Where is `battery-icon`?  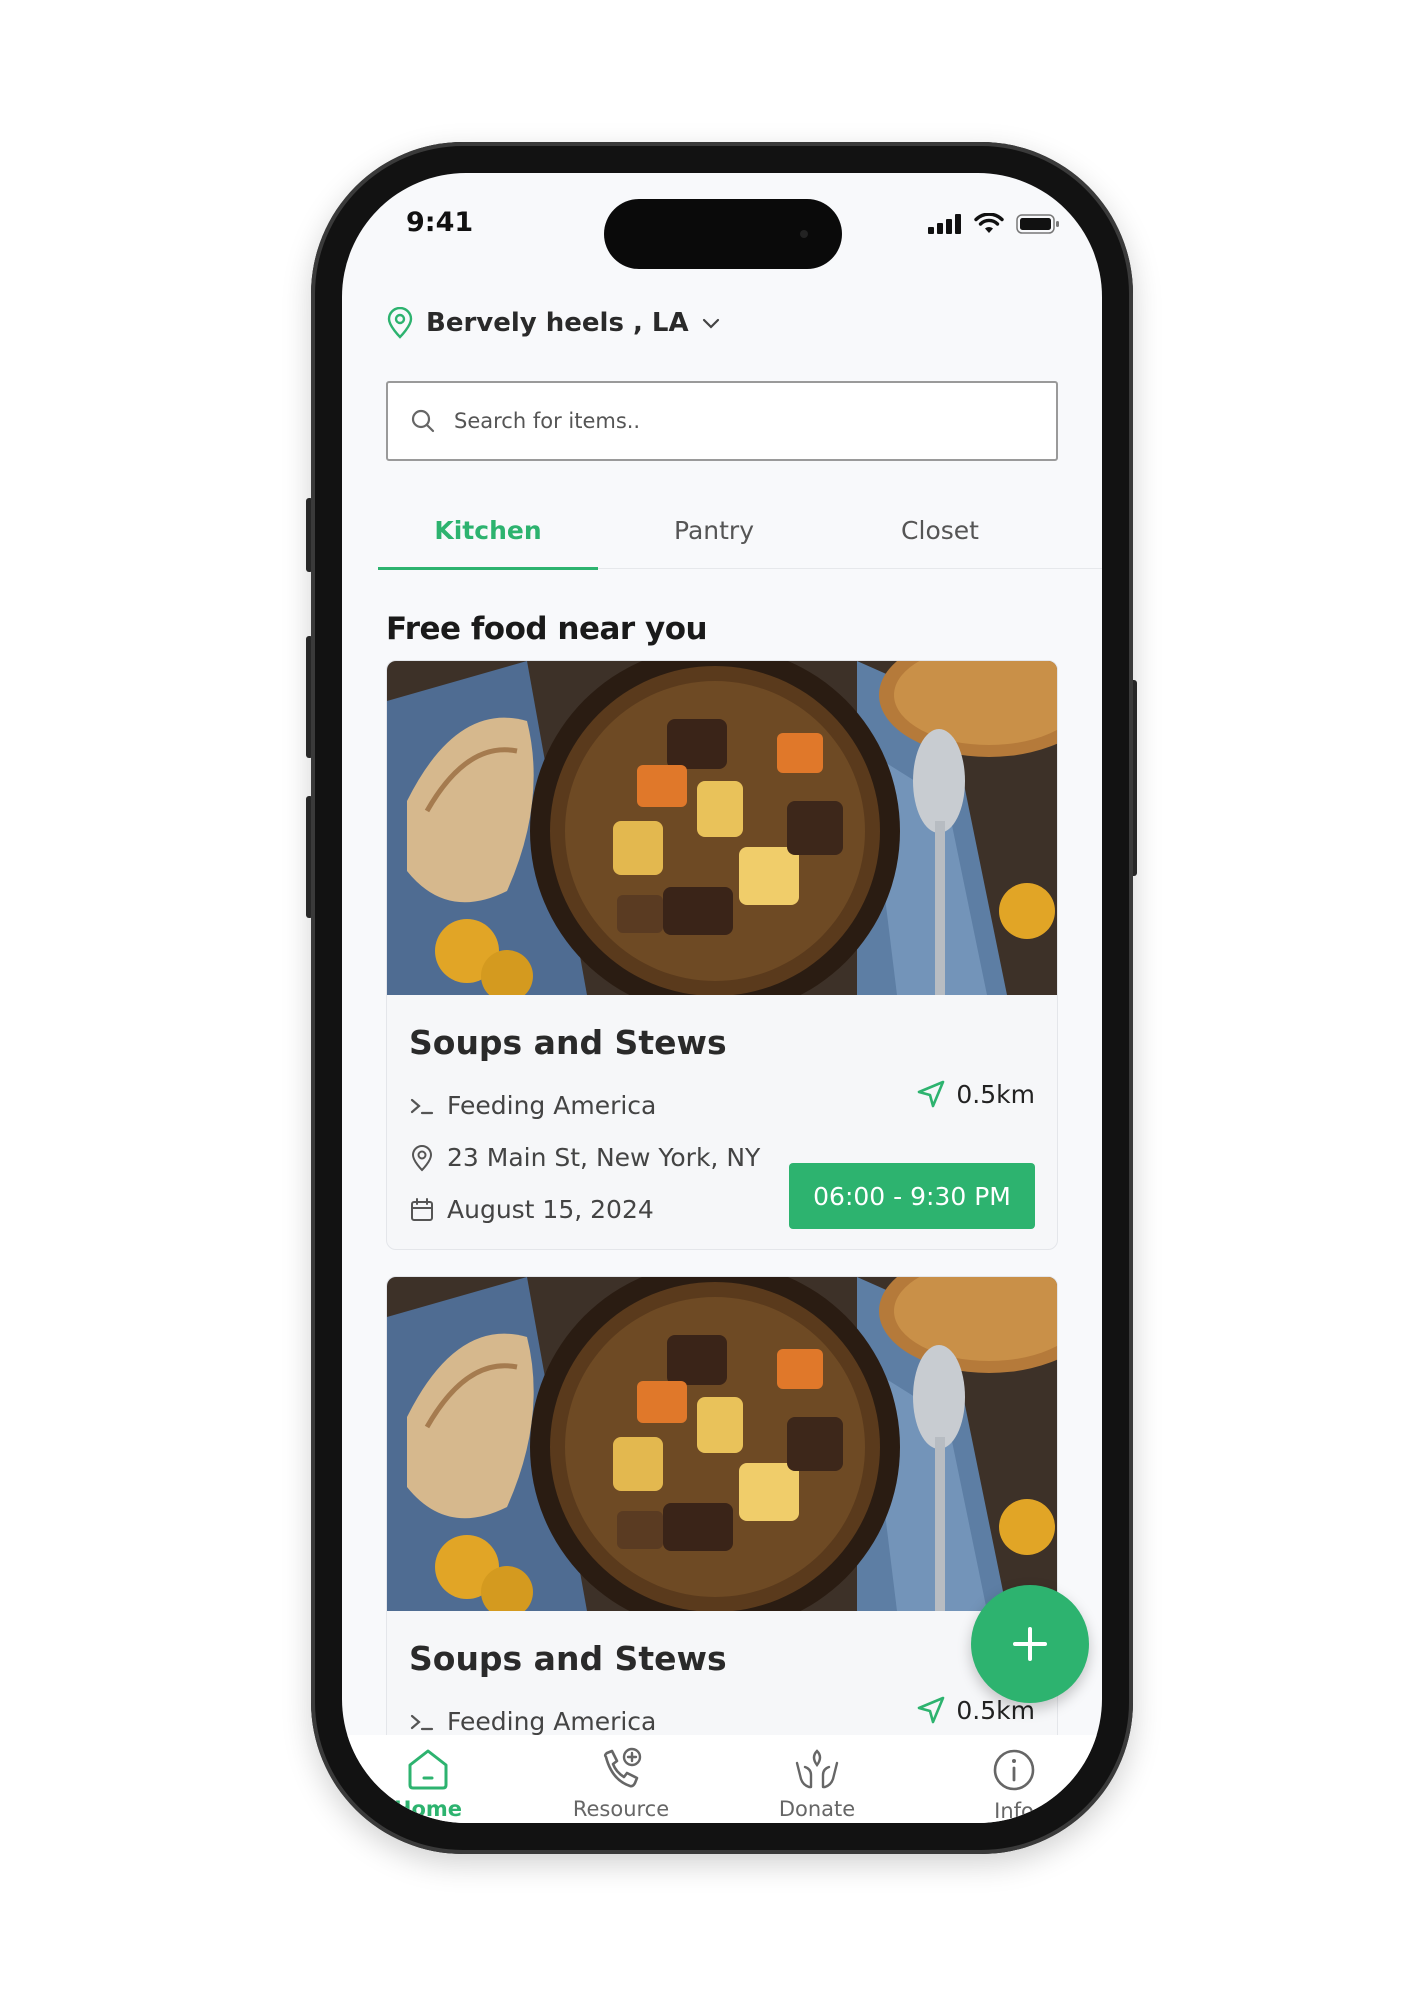 battery-icon is located at coordinates (1037, 224).